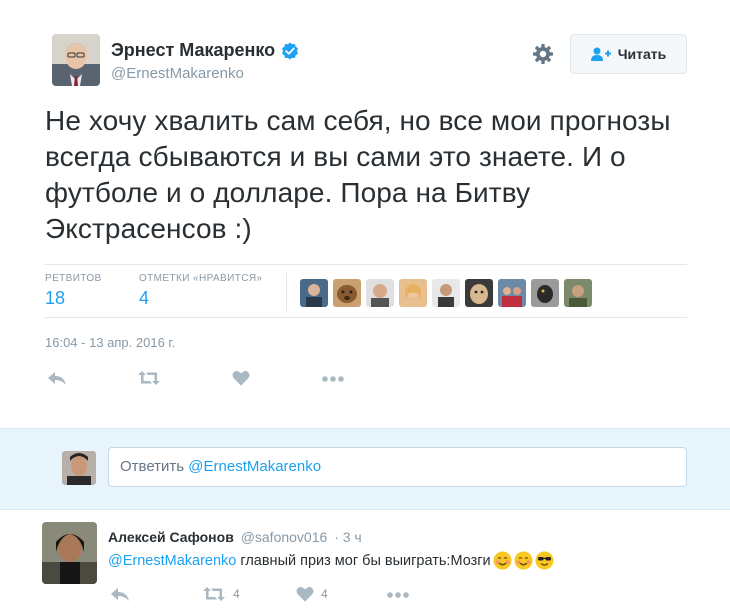 This screenshot has height=612, width=730. Describe the element at coordinates (642, 54) in the screenshot. I see `follow-button-label: Читать` at that location.